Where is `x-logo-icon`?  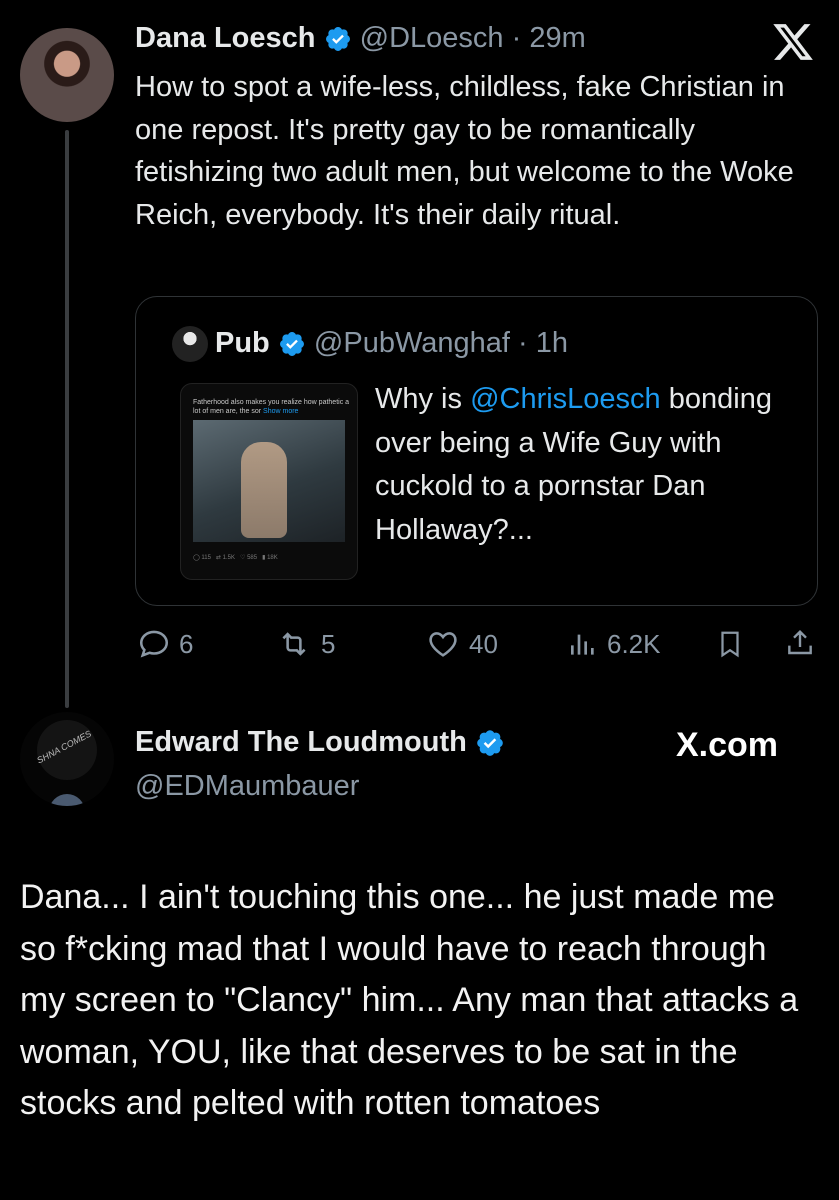 x-logo-icon is located at coordinates (793, 42).